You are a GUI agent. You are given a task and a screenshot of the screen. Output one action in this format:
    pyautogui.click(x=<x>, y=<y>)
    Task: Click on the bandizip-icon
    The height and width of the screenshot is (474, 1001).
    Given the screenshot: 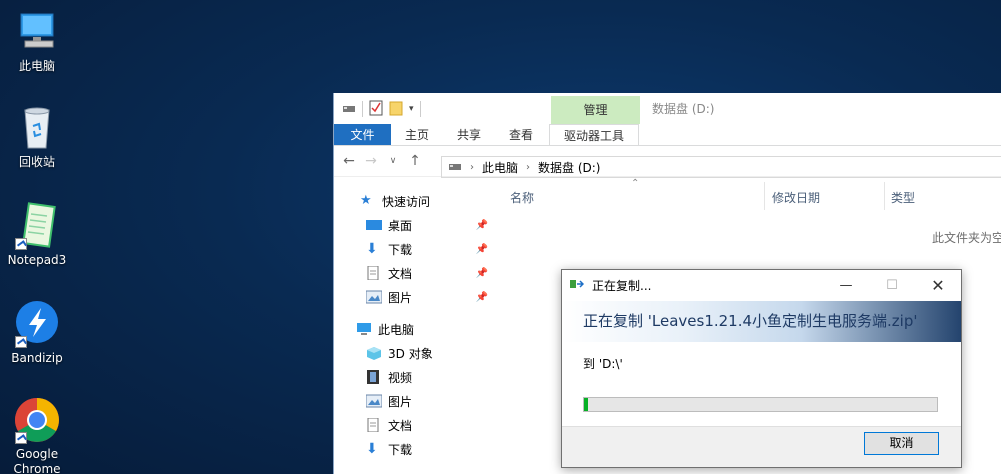 What is the action you would take?
    pyautogui.click(x=37, y=324)
    